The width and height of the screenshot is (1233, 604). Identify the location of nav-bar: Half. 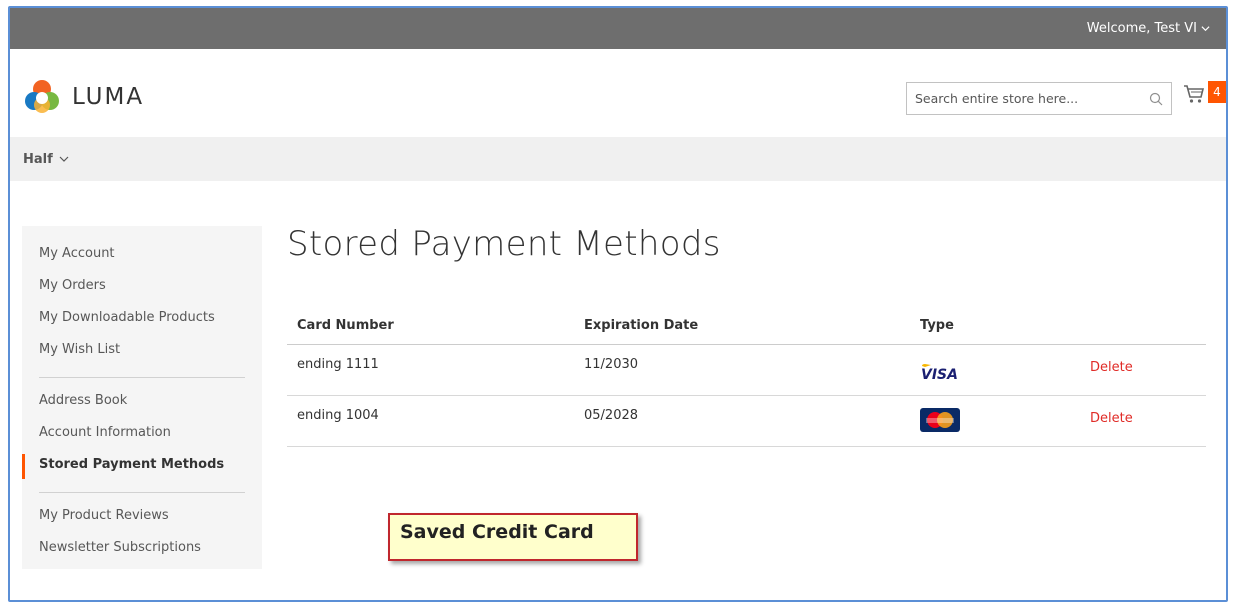
(618, 159).